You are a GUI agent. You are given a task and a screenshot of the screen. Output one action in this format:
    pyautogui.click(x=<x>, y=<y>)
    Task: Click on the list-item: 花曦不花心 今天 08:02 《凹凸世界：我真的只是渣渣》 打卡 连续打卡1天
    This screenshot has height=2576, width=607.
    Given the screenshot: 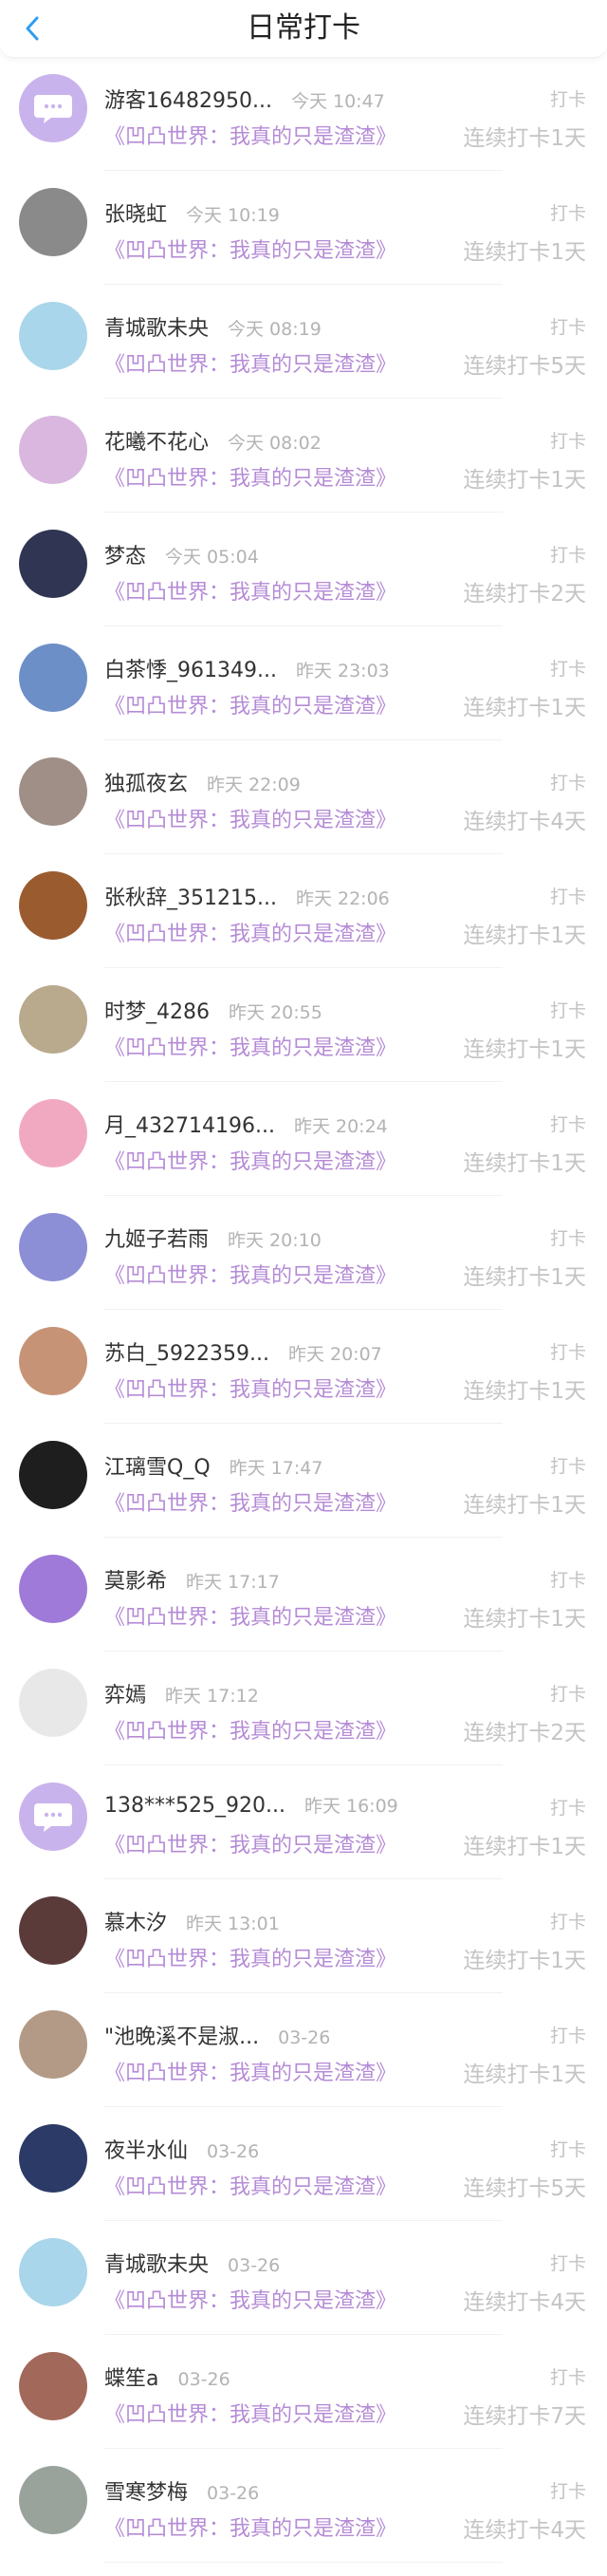 What is the action you would take?
    pyautogui.click(x=303, y=456)
    